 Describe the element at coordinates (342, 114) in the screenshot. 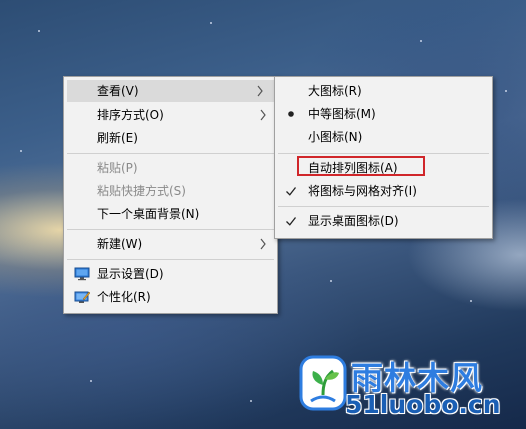

I see `menu-item-label: 中等图标(M)` at that location.